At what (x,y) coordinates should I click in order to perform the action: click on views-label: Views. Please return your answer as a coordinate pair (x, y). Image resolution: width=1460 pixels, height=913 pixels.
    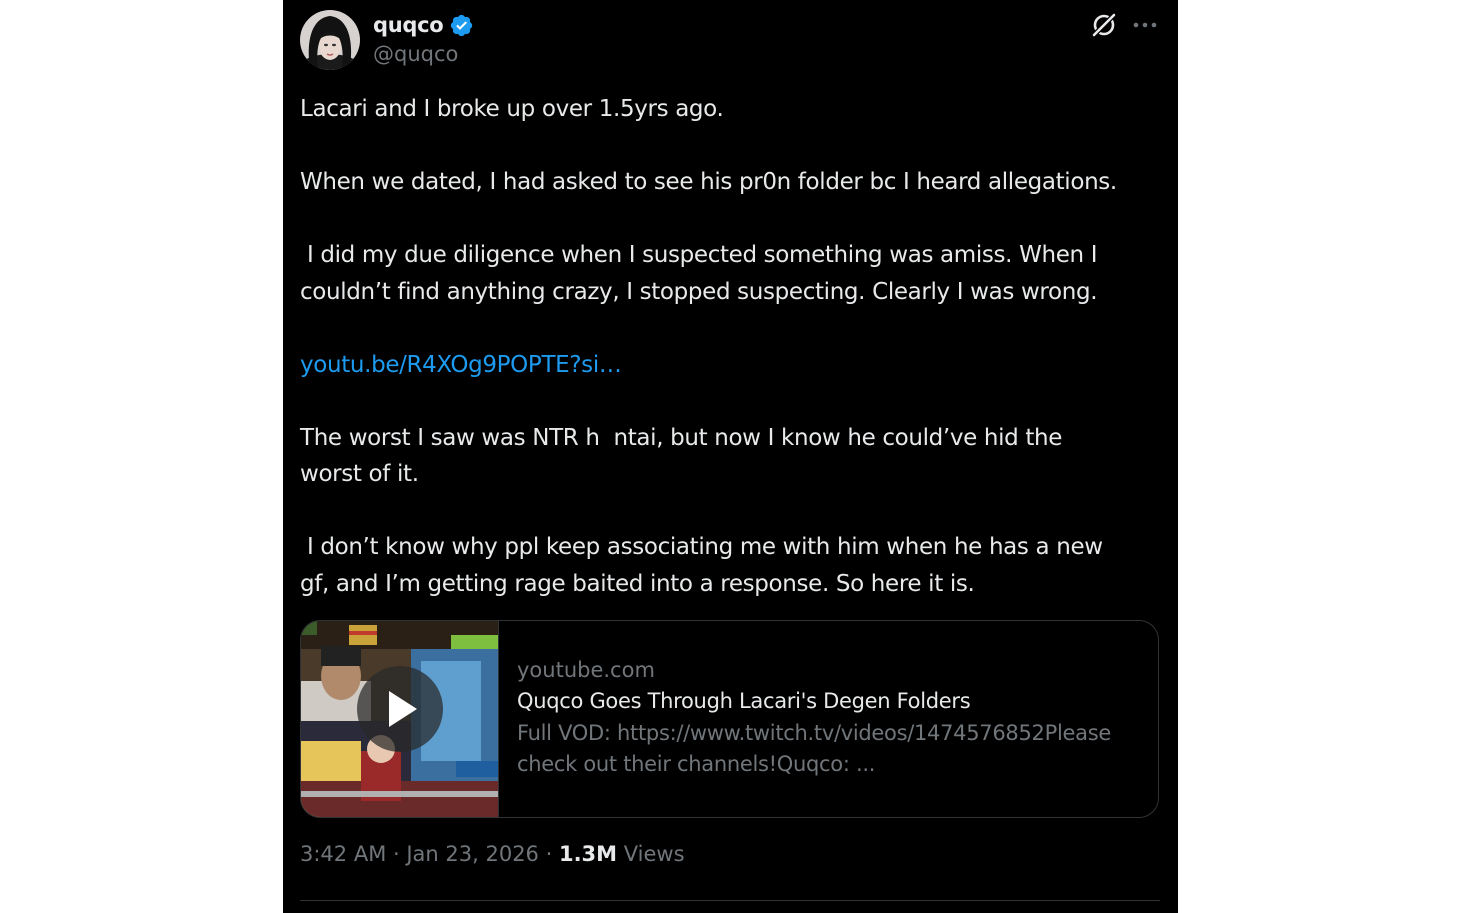
    Looking at the image, I should click on (654, 854).